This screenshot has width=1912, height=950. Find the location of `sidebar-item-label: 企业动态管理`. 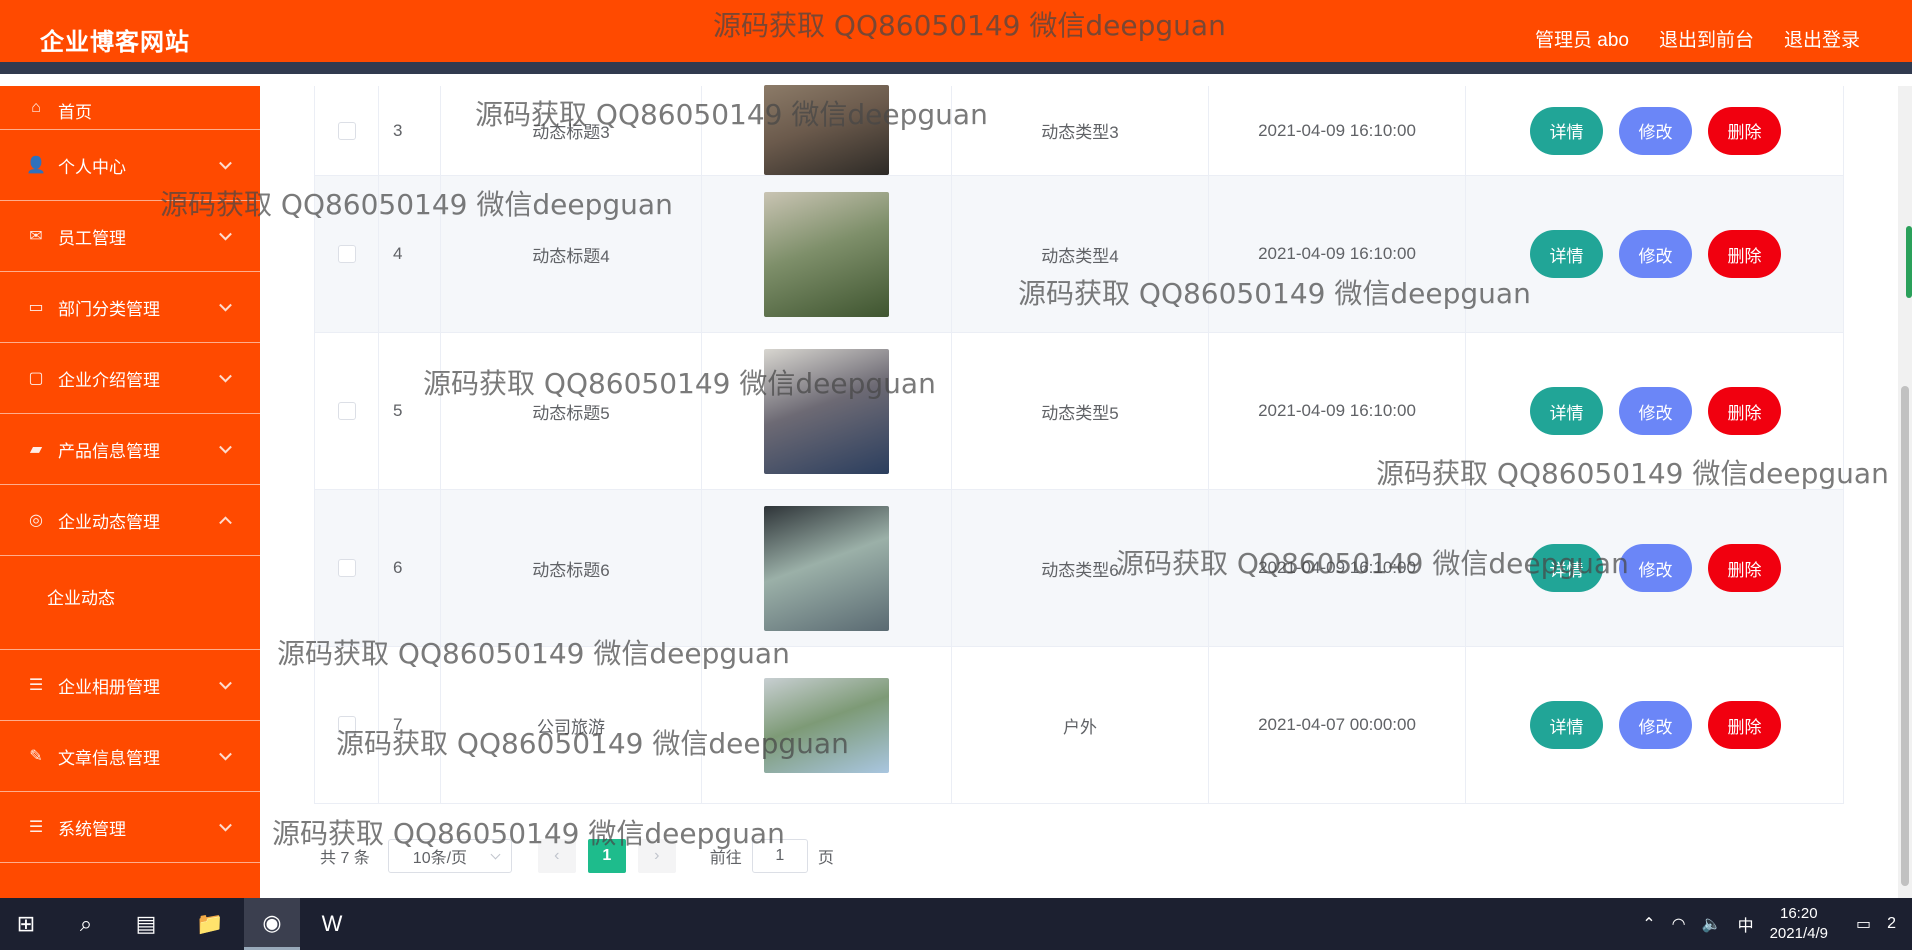

sidebar-item-label: 企业动态管理 is located at coordinates (109, 522).